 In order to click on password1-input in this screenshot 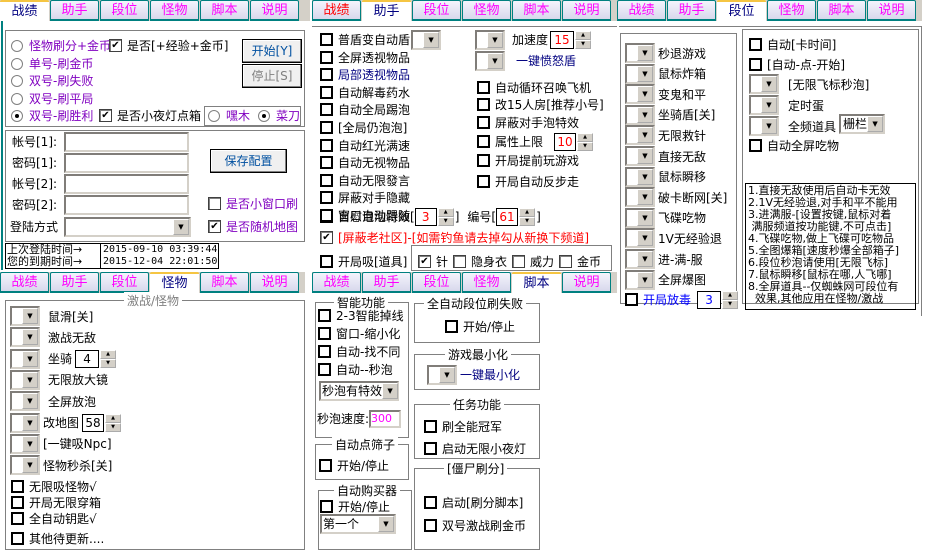, I will do `click(126, 163)`.